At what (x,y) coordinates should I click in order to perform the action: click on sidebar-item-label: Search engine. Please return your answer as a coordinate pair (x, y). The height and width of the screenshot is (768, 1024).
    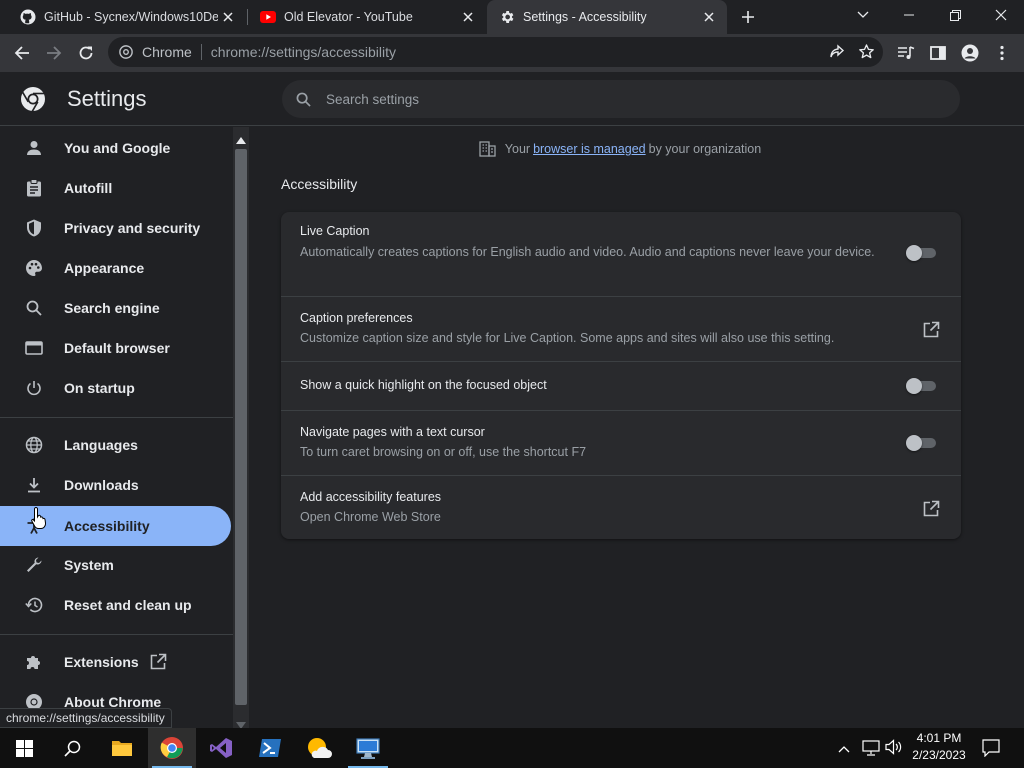
    Looking at the image, I should click on (112, 308).